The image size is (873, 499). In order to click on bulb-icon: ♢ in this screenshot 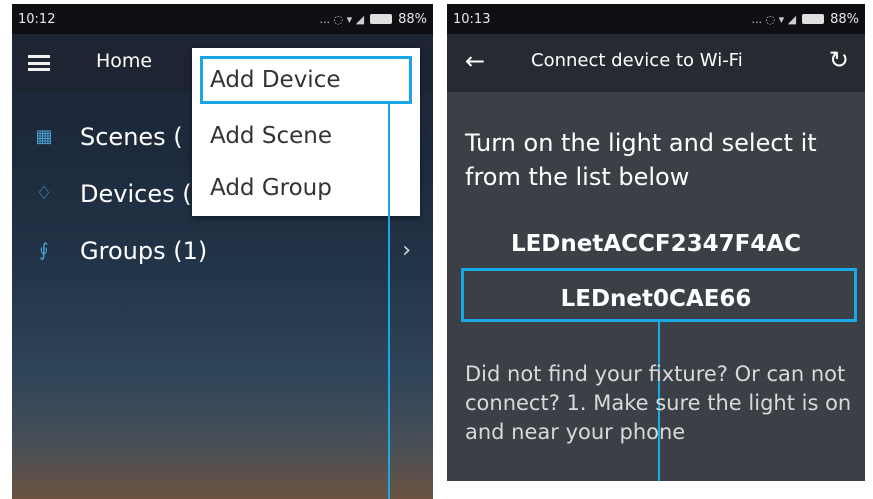, I will do `click(44, 193)`.